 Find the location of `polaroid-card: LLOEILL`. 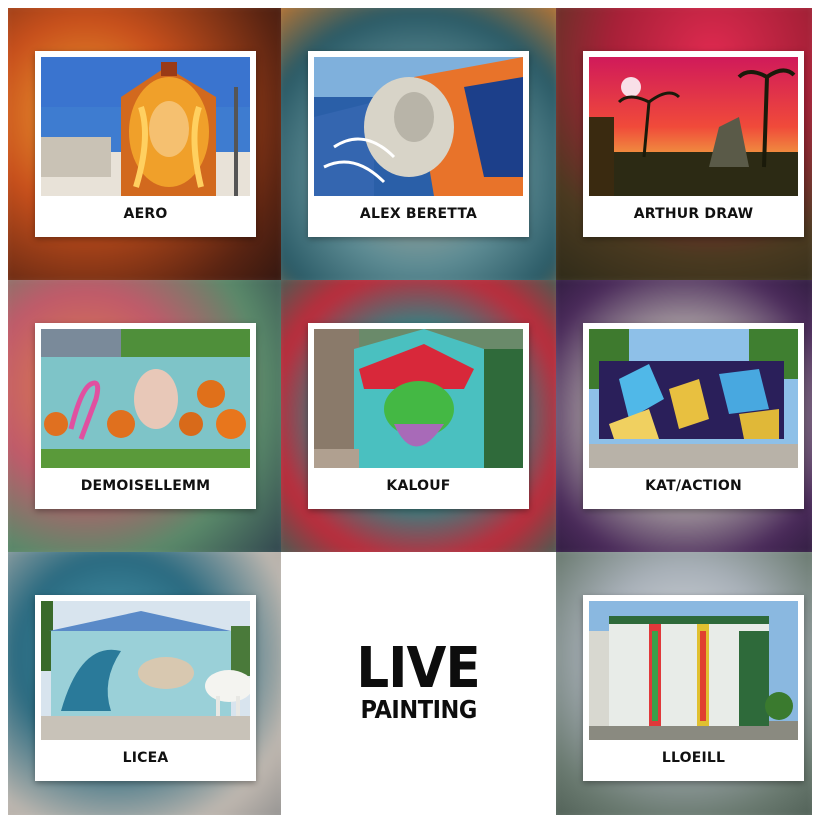

polaroid-card: LLOEILL is located at coordinates (693, 688).